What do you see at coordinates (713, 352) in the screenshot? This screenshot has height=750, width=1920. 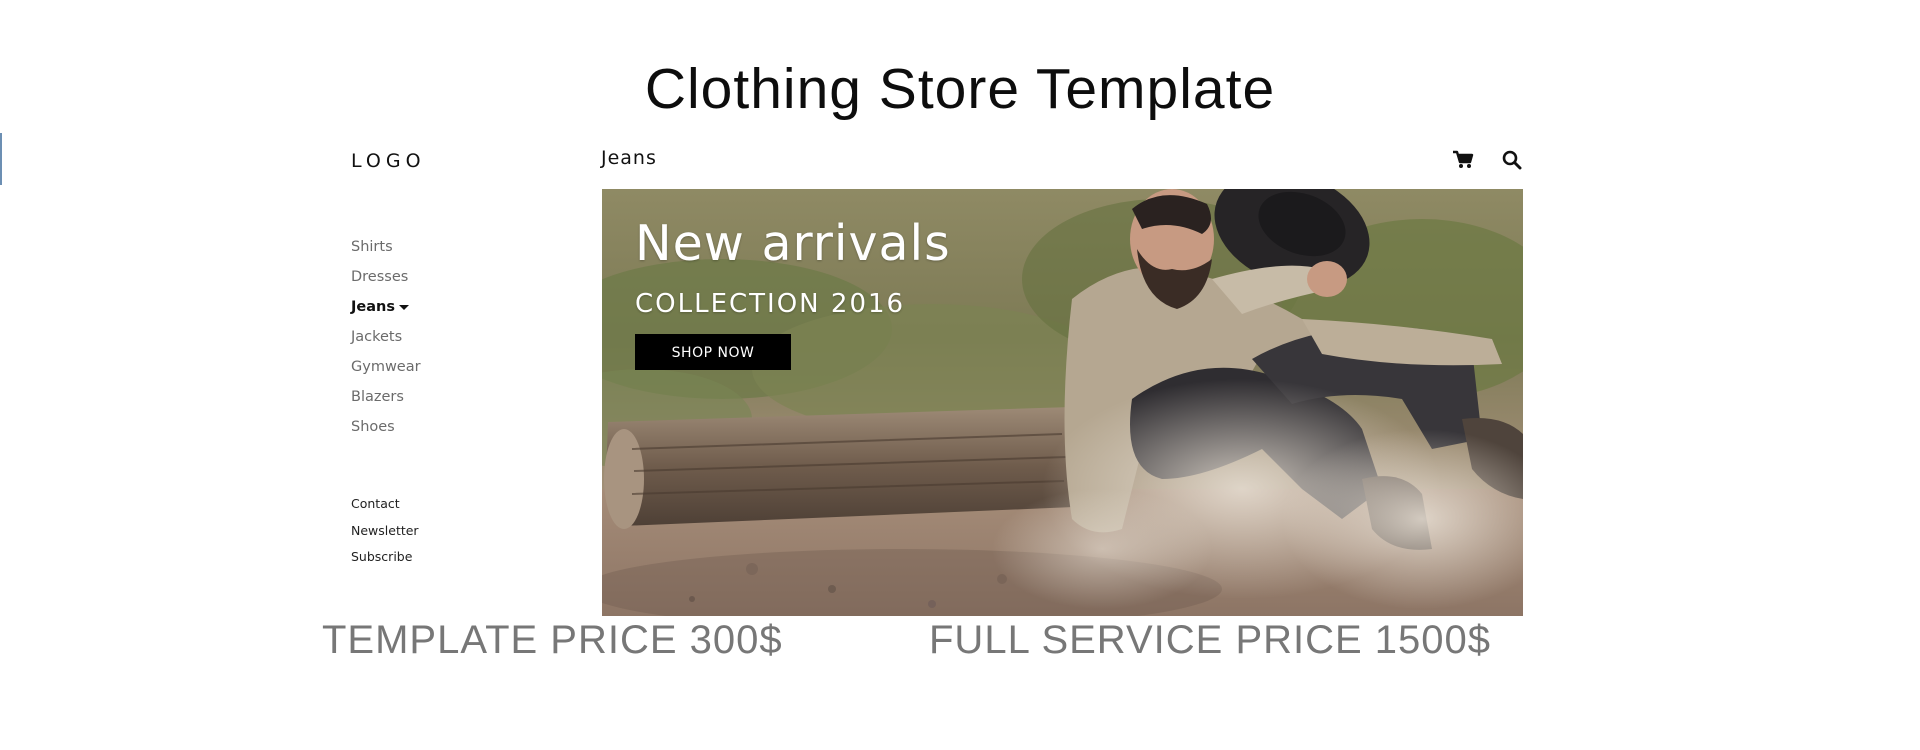 I see `shop-now-button: SHOP NOW` at bounding box center [713, 352].